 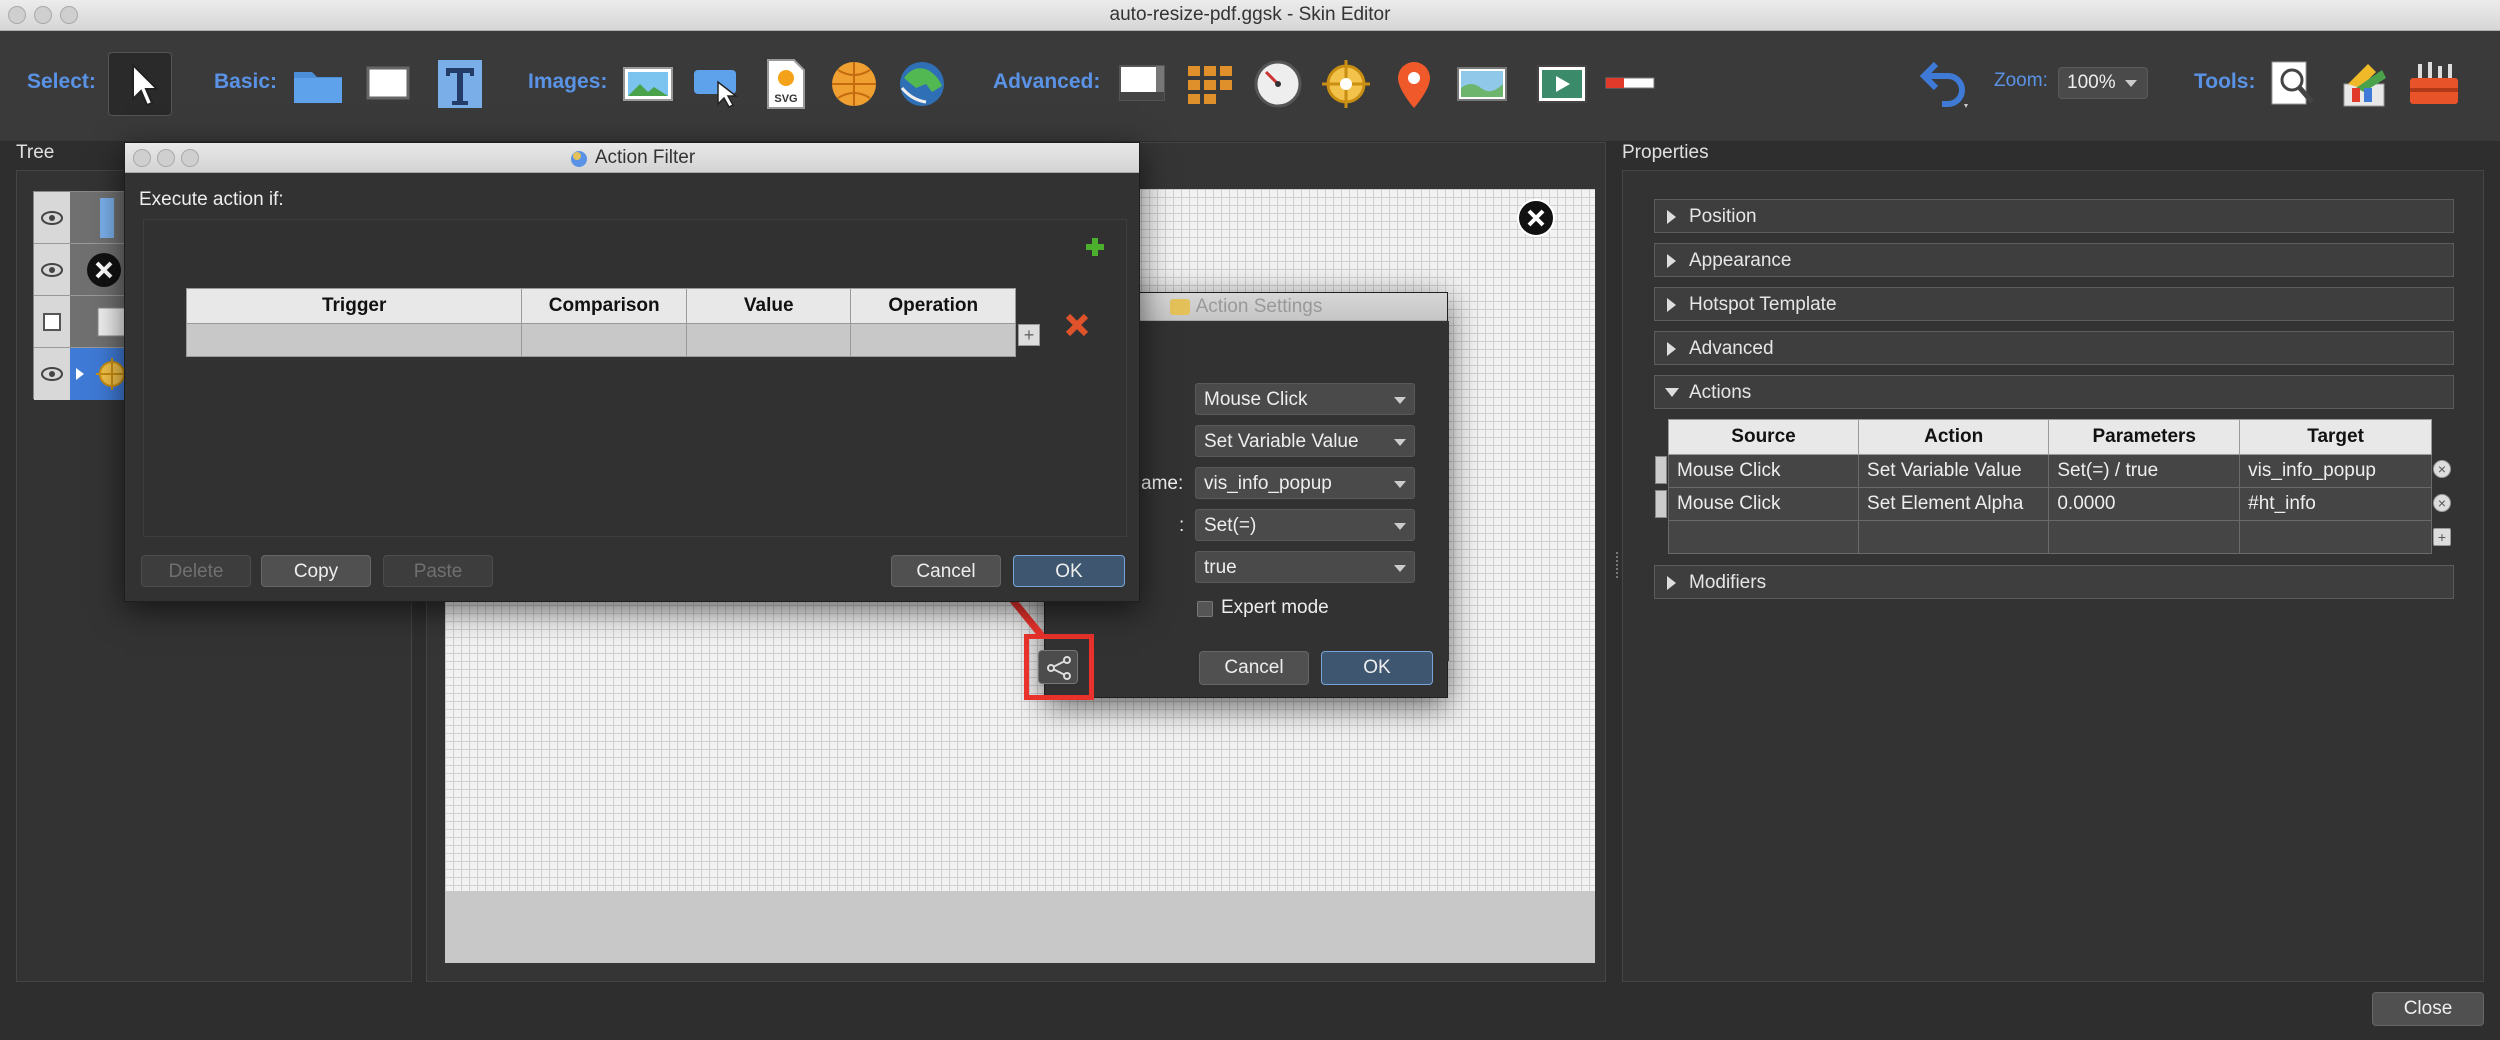 What do you see at coordinates (196, 571) in the screenshot?
I see `delete-button: Delete` at bounding box center [196, 571].